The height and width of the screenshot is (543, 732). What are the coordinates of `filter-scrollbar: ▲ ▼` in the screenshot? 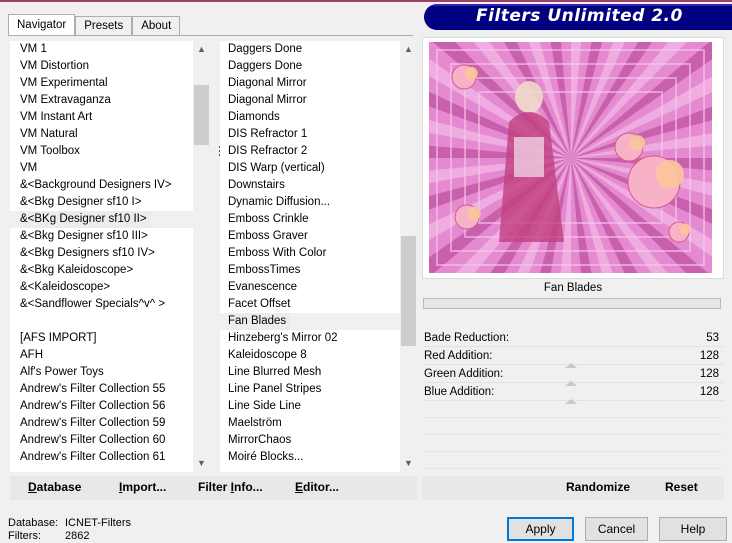 It's located at (408, 256).